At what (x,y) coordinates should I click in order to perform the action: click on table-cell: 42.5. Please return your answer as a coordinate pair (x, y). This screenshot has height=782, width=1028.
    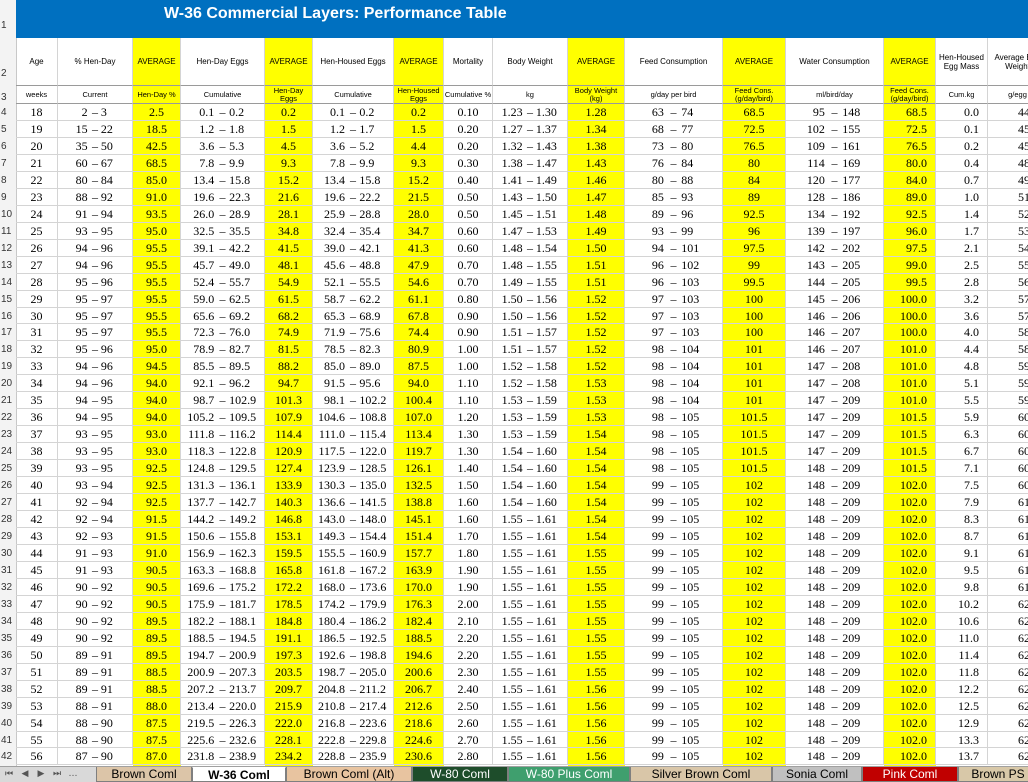
    Looking at the image, I should click on (157, 146).